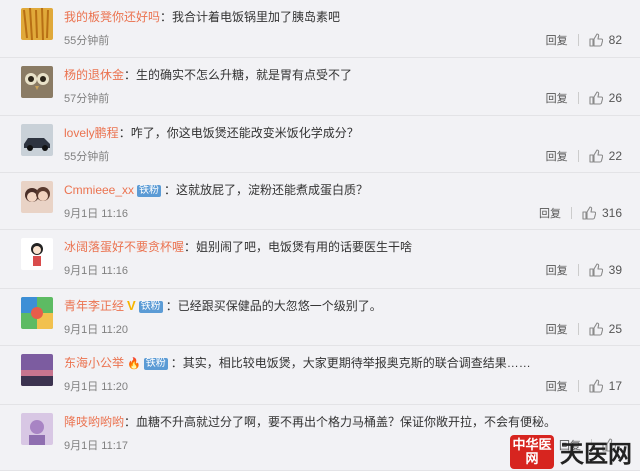  I want to click on site-watermark: 中华医网 天医网, so click(571, 451).